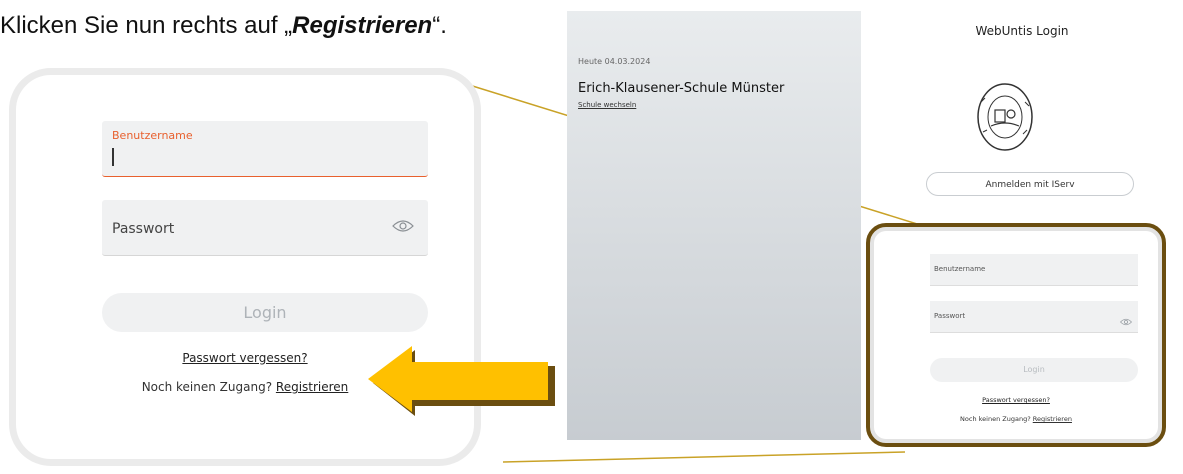  What do you see at coordinates (1005, 117) in the screenshot?
I see `school-logo-icon` at bounding box center [1005, 117].